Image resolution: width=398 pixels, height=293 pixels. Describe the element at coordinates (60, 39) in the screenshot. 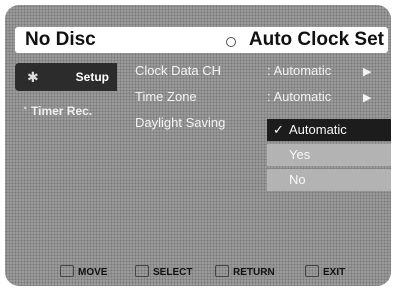

I see `disc-status: No Disc` at that location.